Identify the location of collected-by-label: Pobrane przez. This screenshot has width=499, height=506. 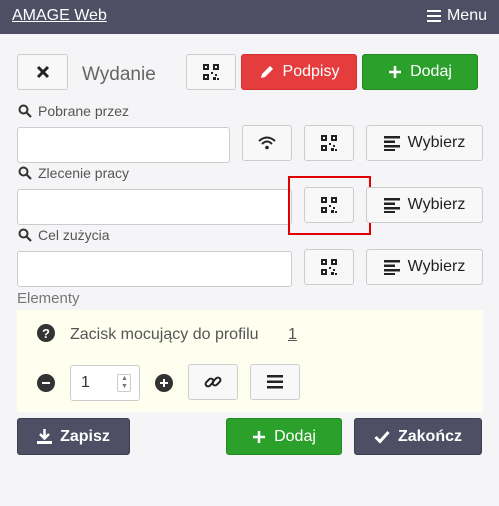
(73, 111).